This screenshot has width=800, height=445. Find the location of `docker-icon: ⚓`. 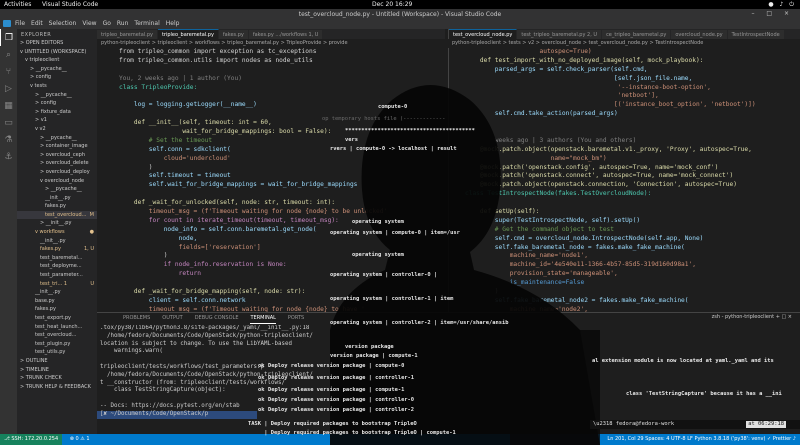

docker-icon: ⚓ is located at coordinates (8, 156).